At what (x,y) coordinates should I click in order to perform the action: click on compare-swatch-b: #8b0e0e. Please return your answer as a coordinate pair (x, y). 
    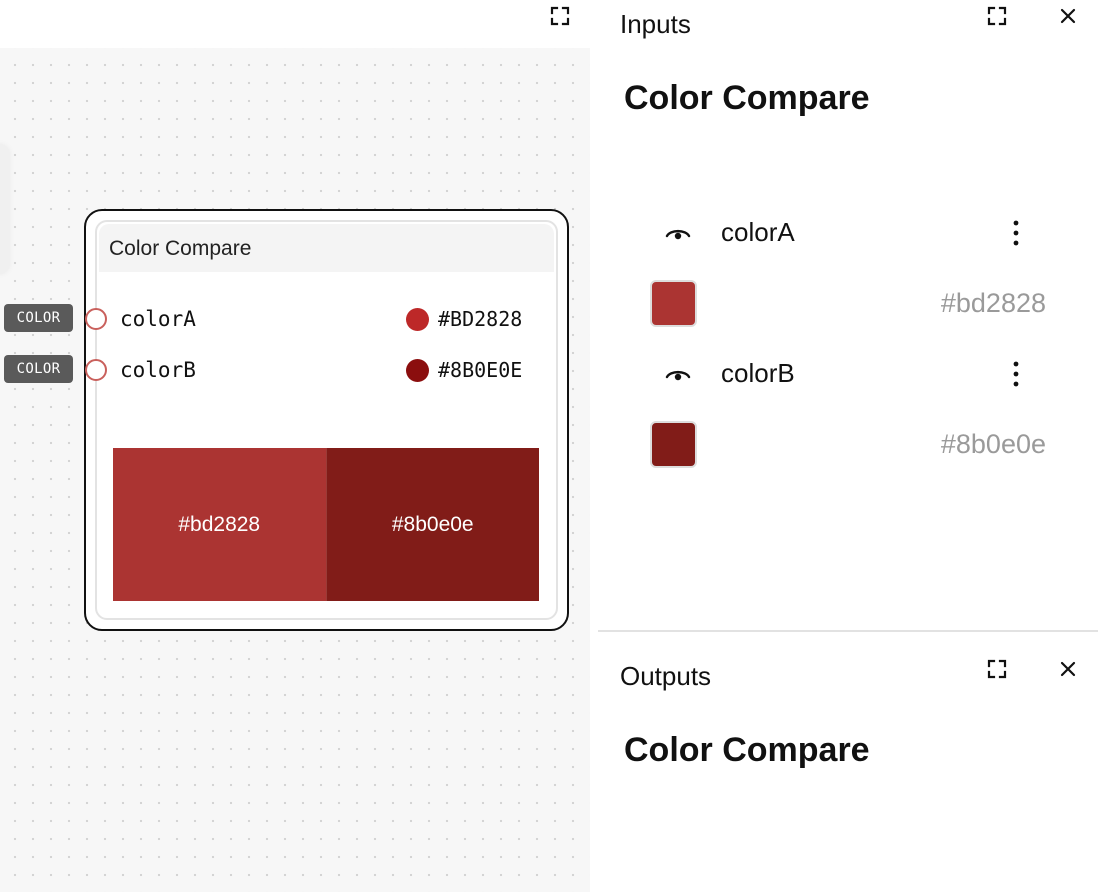
    Looking at the image, I should click on (432, 524).